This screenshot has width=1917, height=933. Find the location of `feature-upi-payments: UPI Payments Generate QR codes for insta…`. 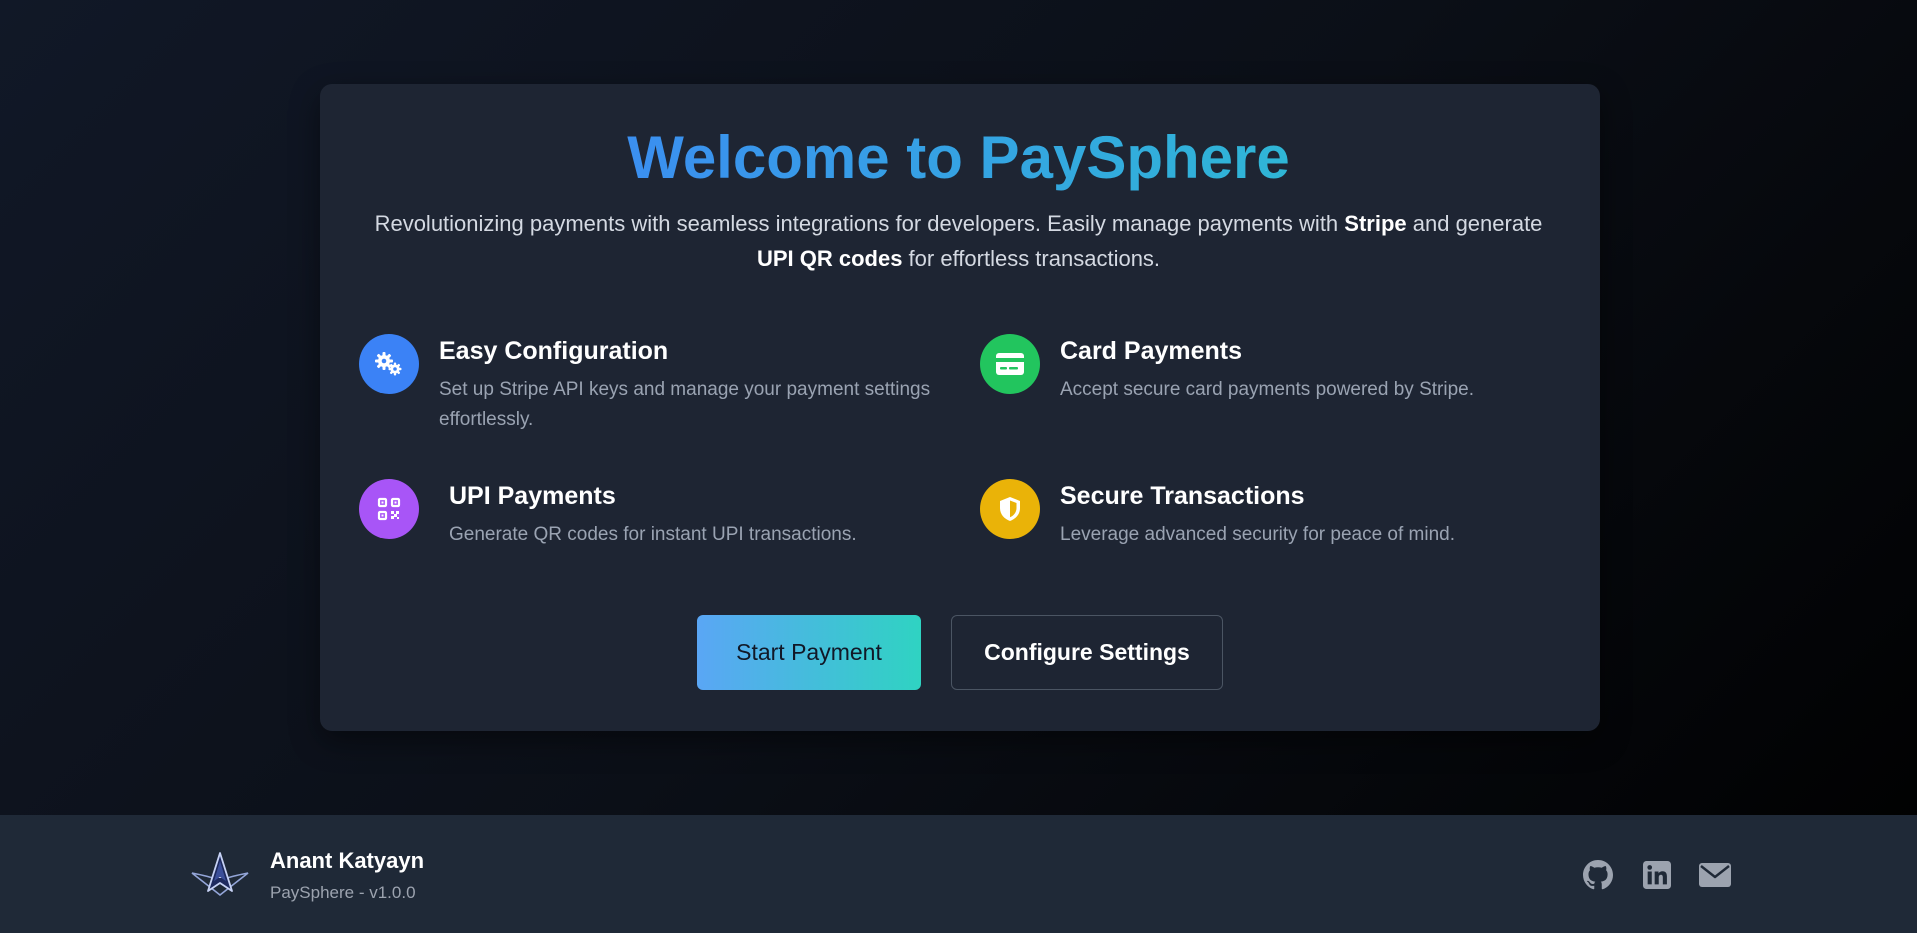

feature-upi-payments: UPI Payments Generate QR codes for insta… is located at coordinates (659, 514).